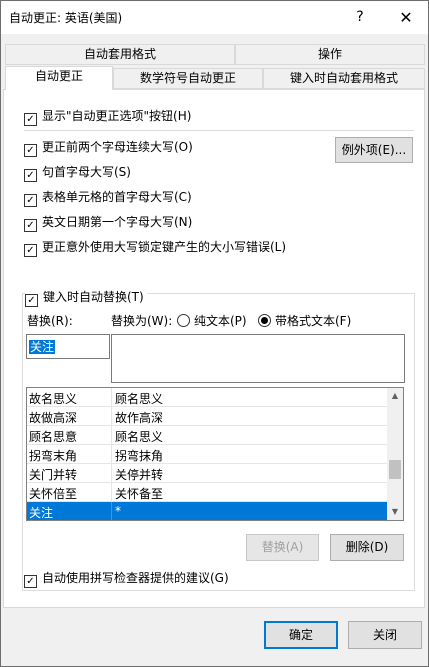 This screenshot has width=429, height=667. I want to click on replace-as-type-checkbox: ✓, so click(31, 300).